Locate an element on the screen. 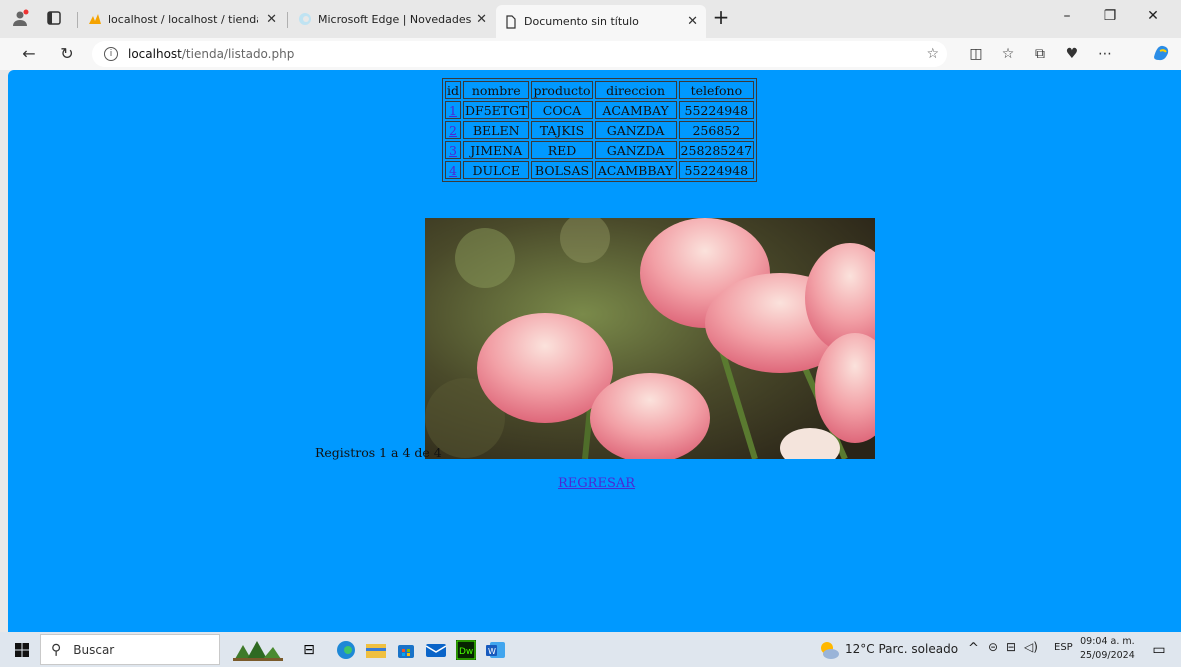 This screenshot has height=667, width=1181. tulips-image is located at coordinates (650, 338).